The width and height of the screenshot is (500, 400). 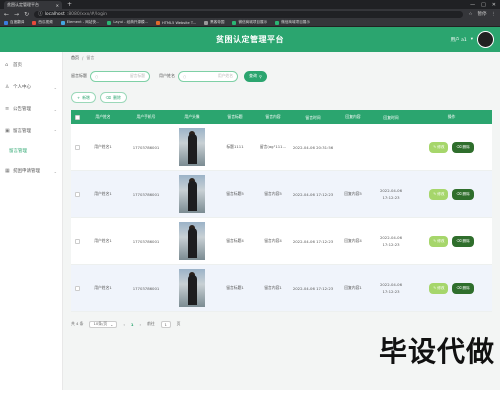 I want to click on window-controls: — □ ✕, so click(x=485, y=5).